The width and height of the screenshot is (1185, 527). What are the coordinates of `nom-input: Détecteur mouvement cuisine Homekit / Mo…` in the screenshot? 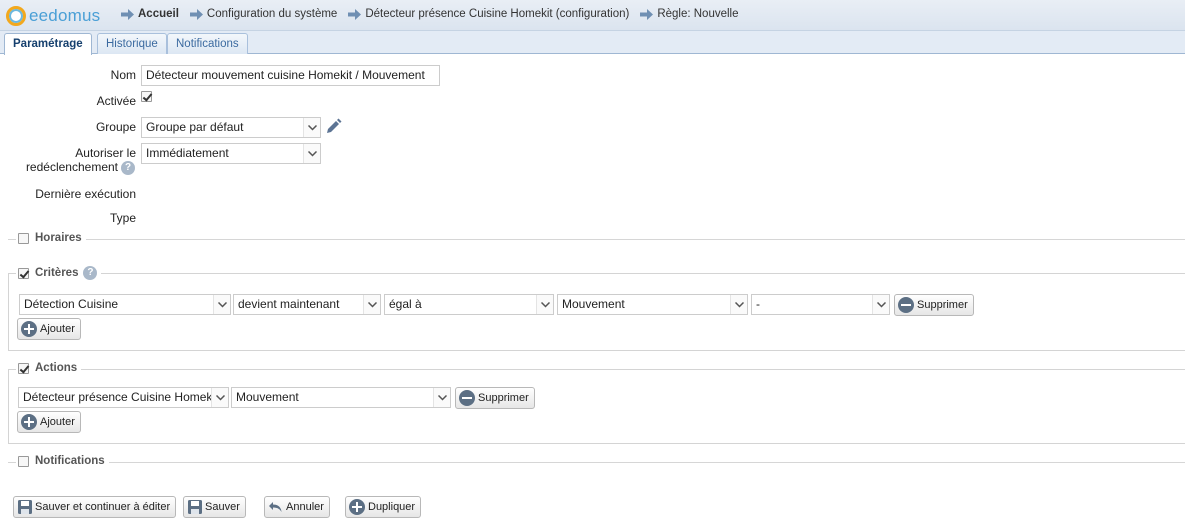 It's located at (290, 75).